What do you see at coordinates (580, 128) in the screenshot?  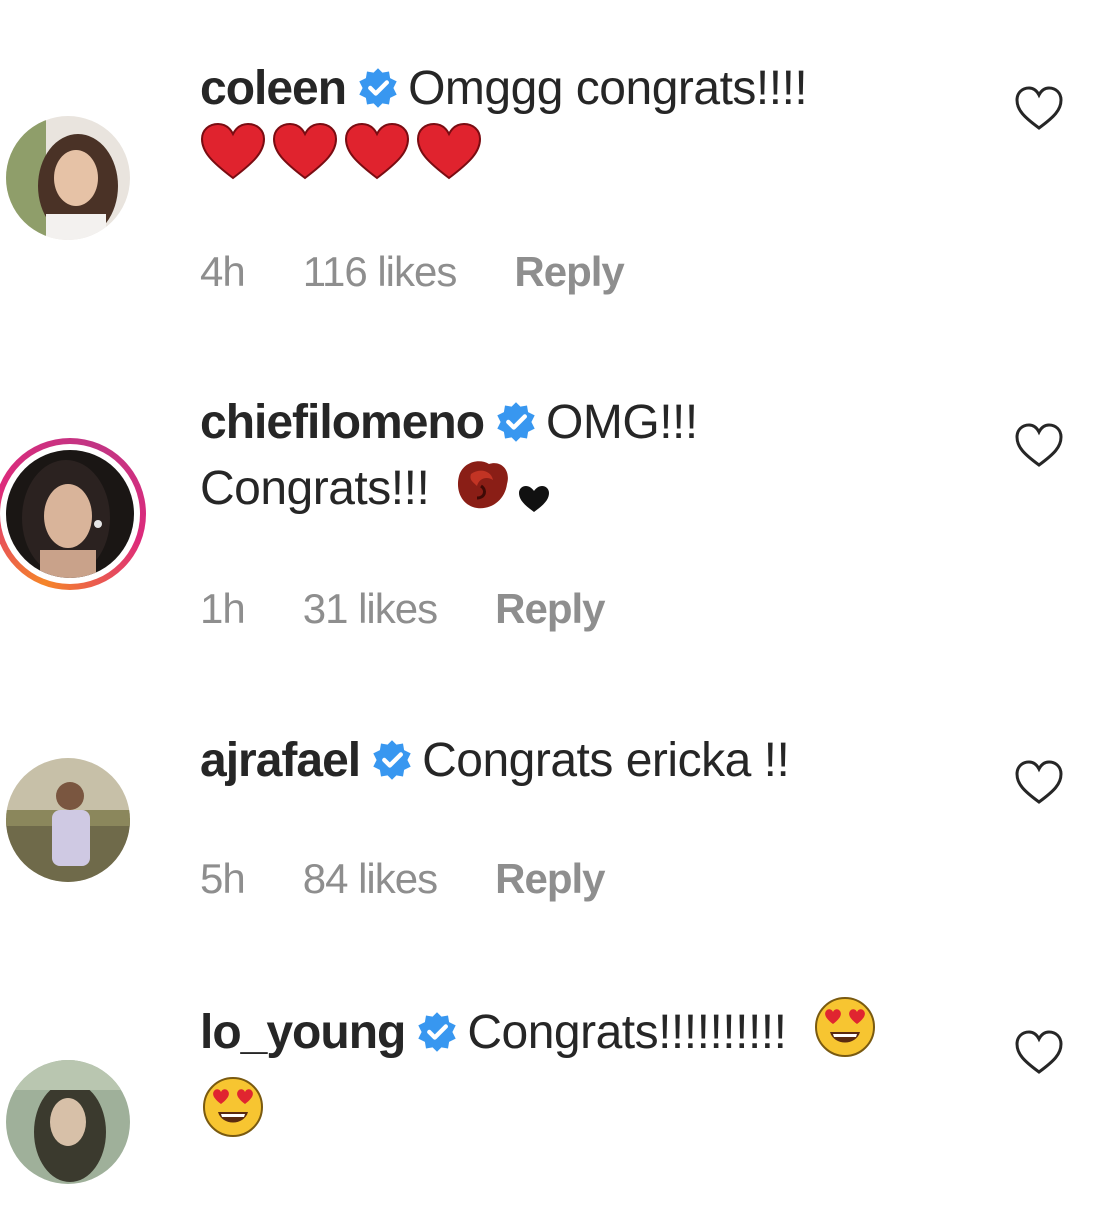 I see `comment-body: coleen Omggg congrats!!!!` at bounding box center [580, 128].